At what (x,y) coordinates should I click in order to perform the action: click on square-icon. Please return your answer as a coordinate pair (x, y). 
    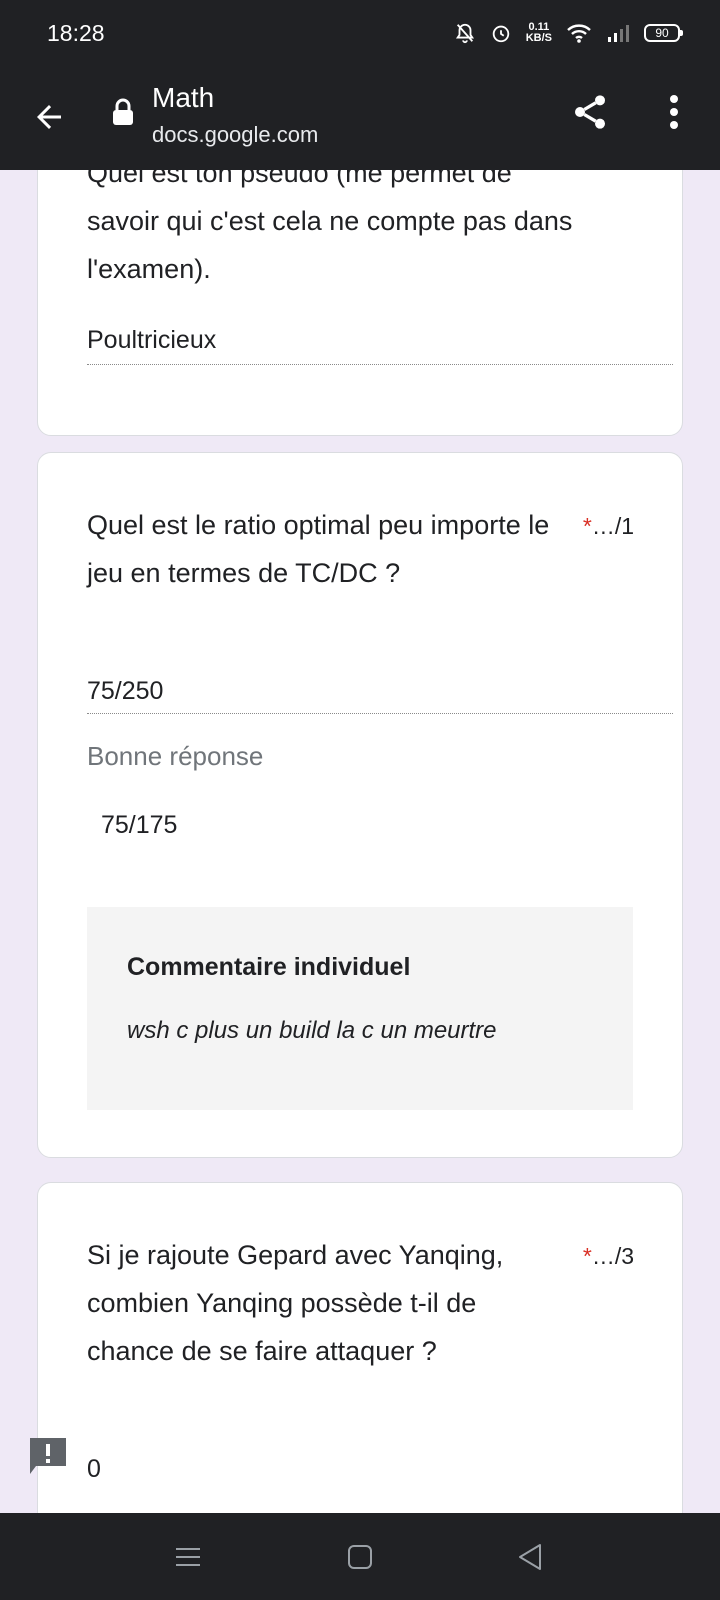
    Looking at the image, I should click on (360, 1557).